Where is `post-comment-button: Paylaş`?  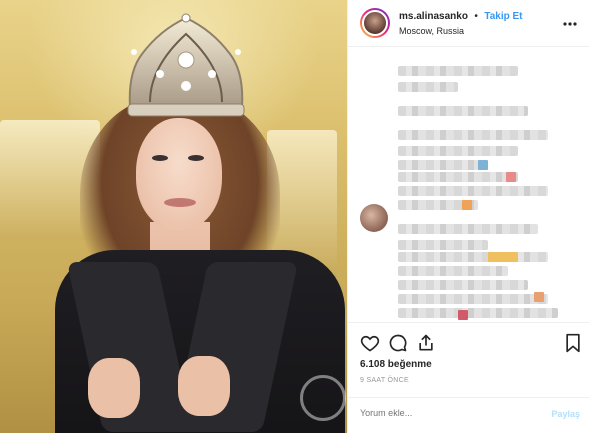 post-comment-button: Paylaş is located at coordinates (565, 414).